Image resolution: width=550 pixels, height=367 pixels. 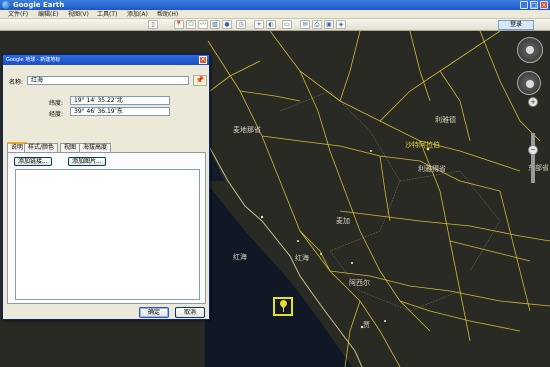 I want to click on menu-bar: 文件(F) 编辑(E) 视图(V) 工具(T) 添加(A) 帮助(H), so click(x=275, y=14).